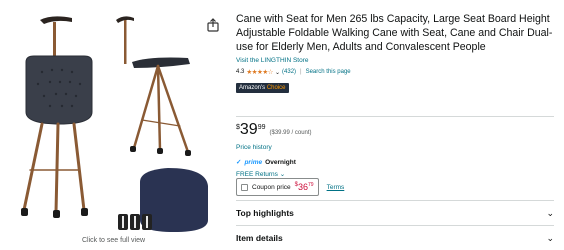 The height and width of the screenshot is (250, 564). Describe the element at coordinates (125, 42) in the screenshot. I see `cane-shaft-right` at that location.